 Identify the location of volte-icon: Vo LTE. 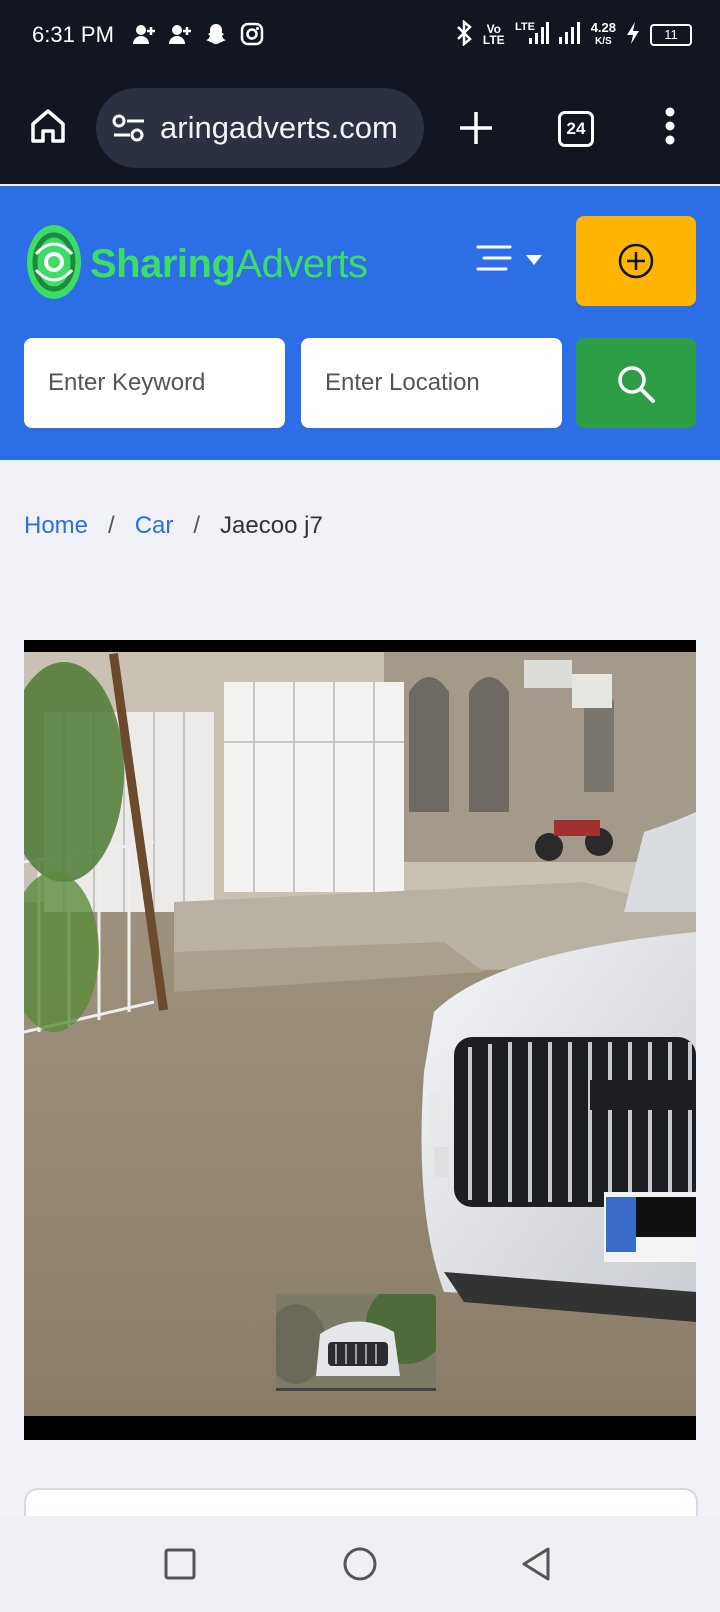
(493, 34).